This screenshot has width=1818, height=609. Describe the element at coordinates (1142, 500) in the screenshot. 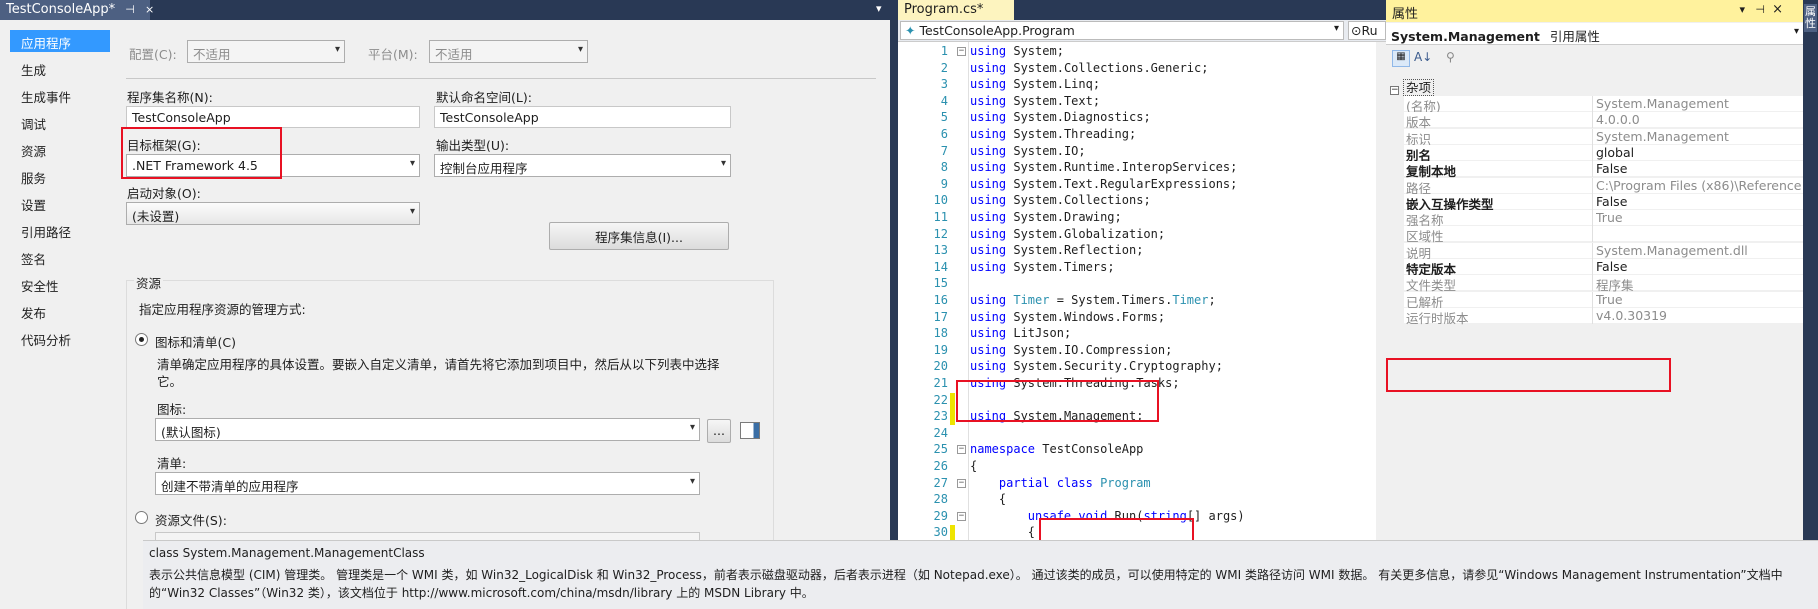

I see `code-line: 28 {` at that location.